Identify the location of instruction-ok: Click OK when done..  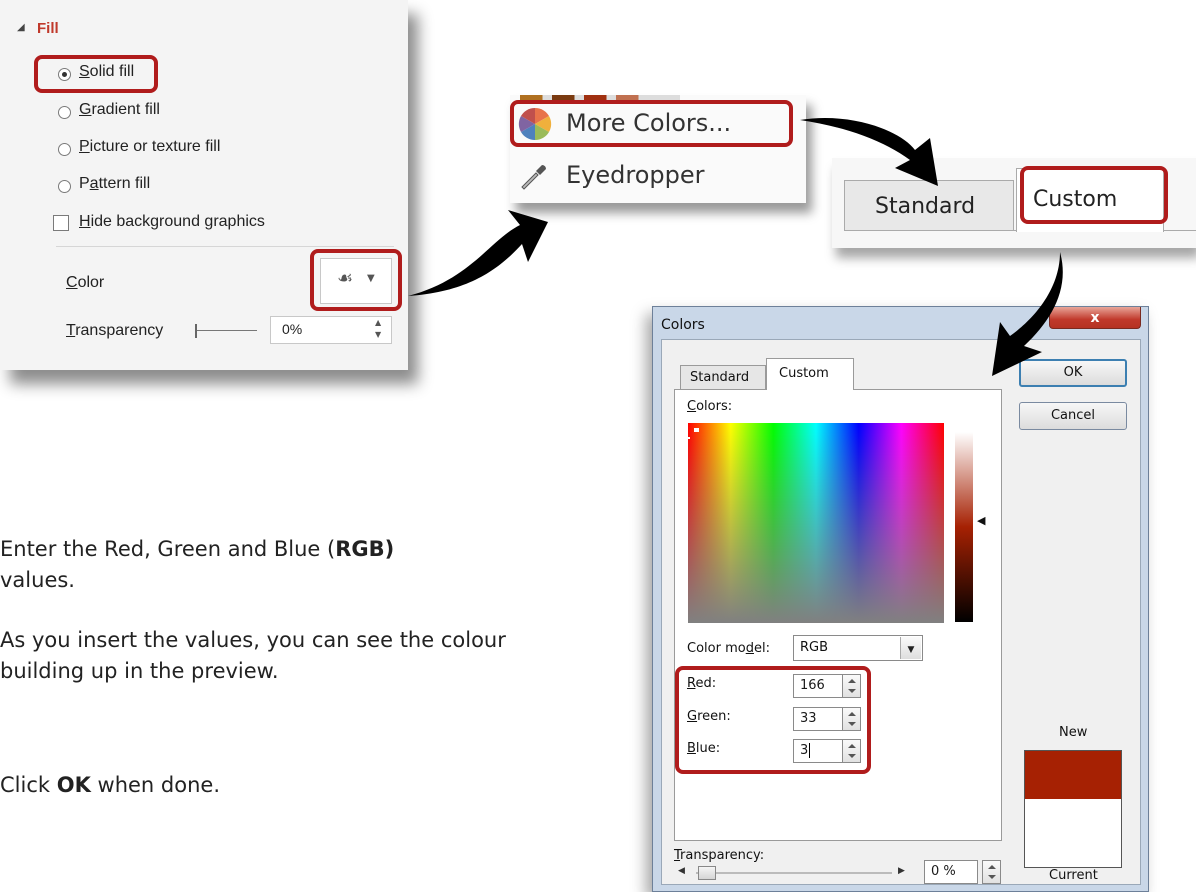
(110, 785).